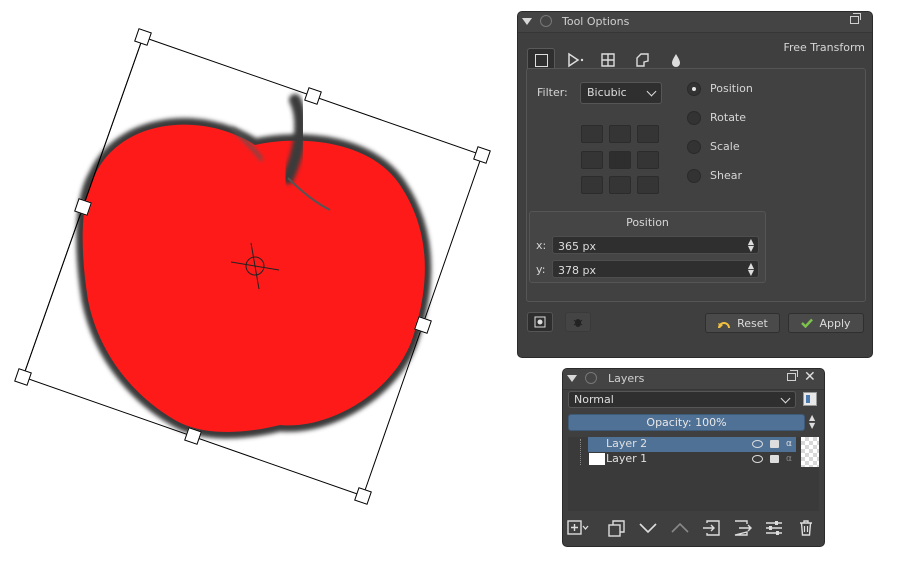 The width and height of the screenshot is (900, 568). What do you see at coordinates (647, 222) in the screenshot?
I see `position-group-title: Position` at bounding box center [647, 222].